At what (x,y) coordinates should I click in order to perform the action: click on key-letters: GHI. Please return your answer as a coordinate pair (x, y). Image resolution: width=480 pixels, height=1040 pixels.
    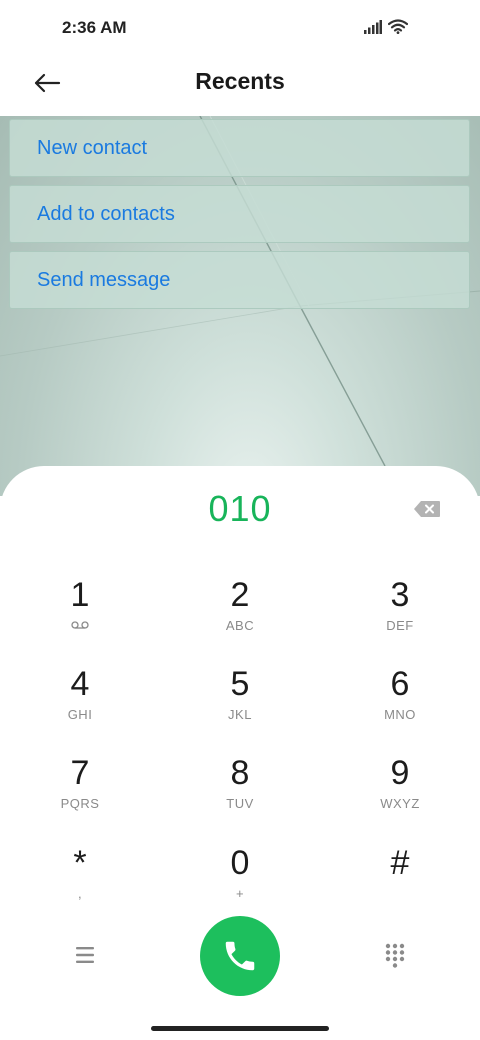
    Looking at the image, I should click on (80, 714).